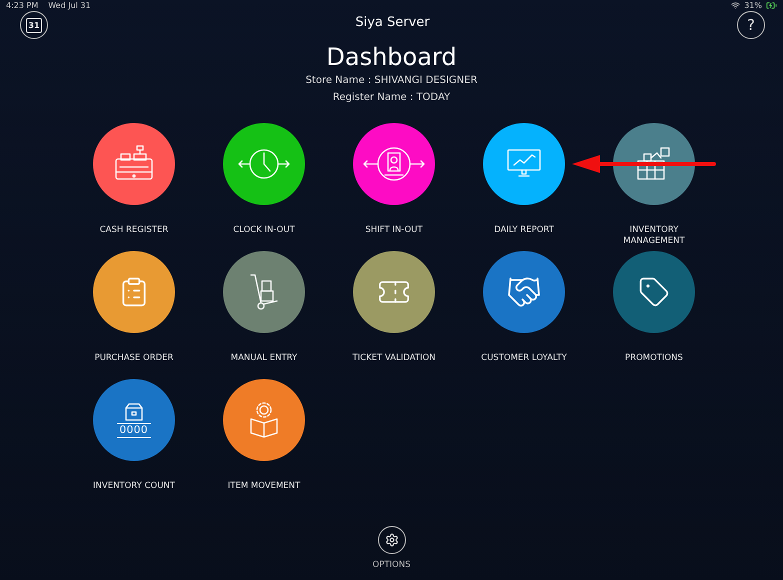  I want to click on tile-label: ITEM MOVEMENT, so click(264, 486).